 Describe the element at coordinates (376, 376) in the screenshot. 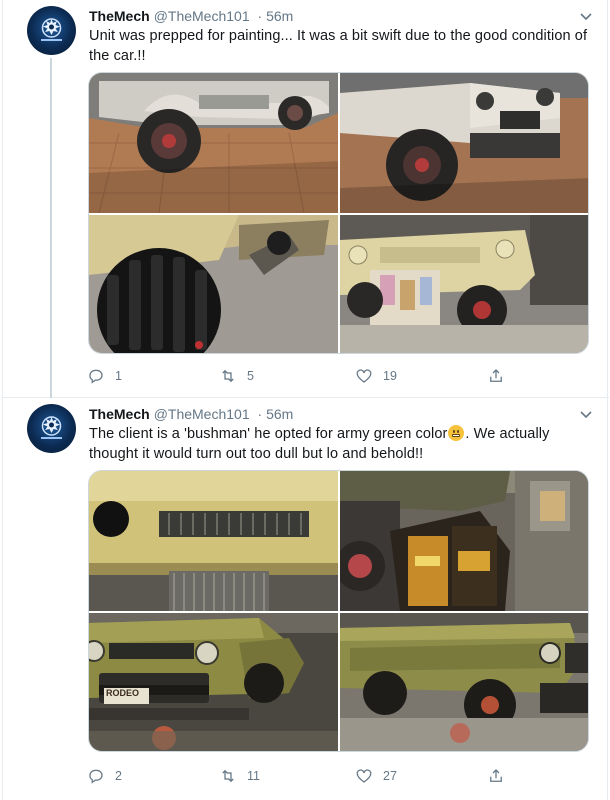

I see `like-button: 19` at that location.